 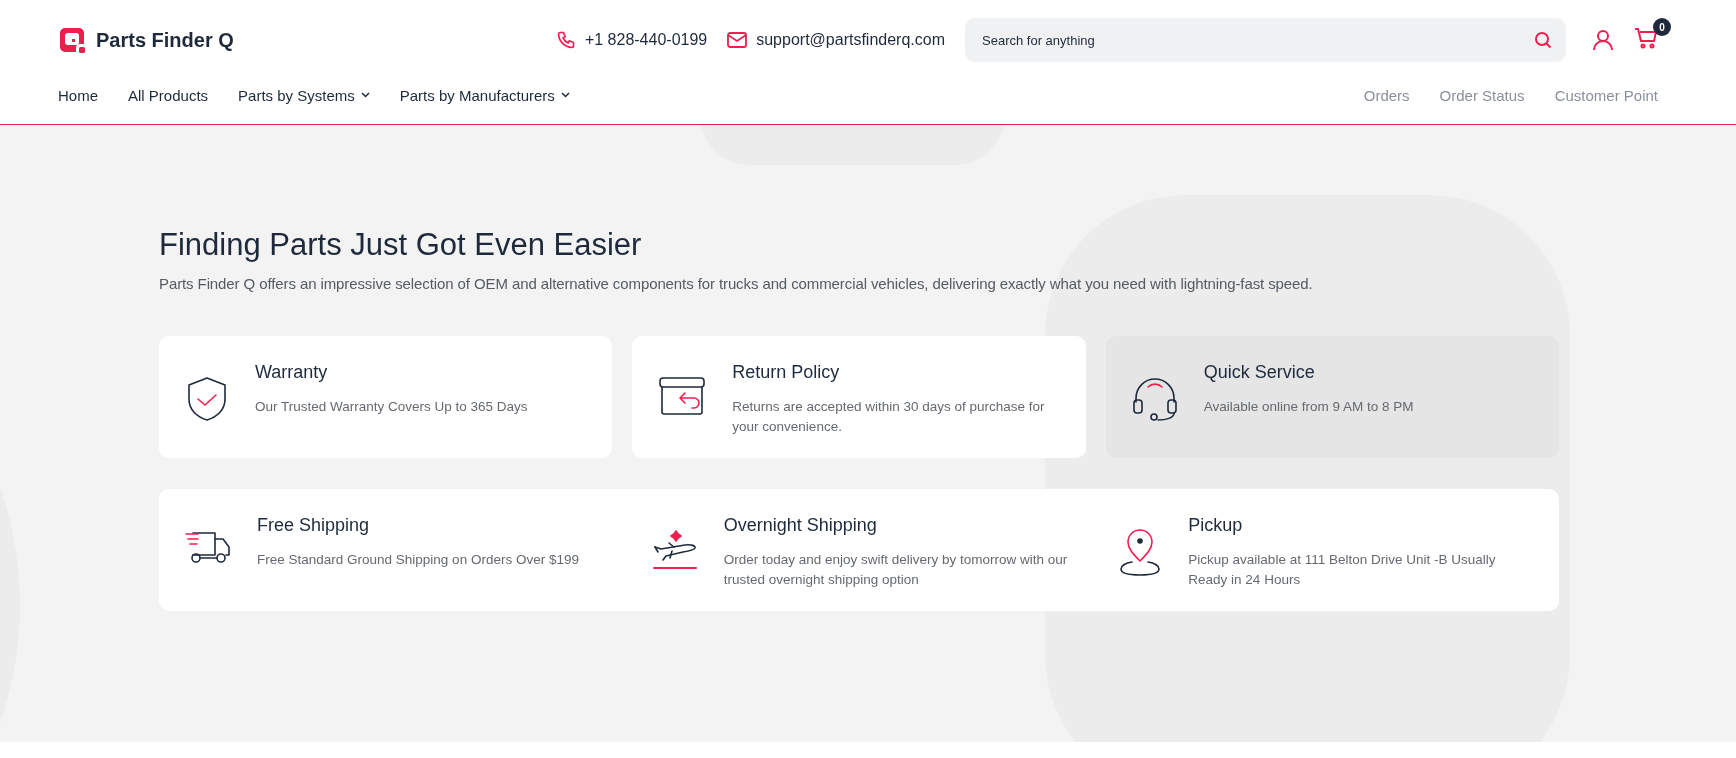 What do you see at coordinates (292, 372) in the screenshot?
I see `feature-title: Warranty` at bounding box center [292, 372].